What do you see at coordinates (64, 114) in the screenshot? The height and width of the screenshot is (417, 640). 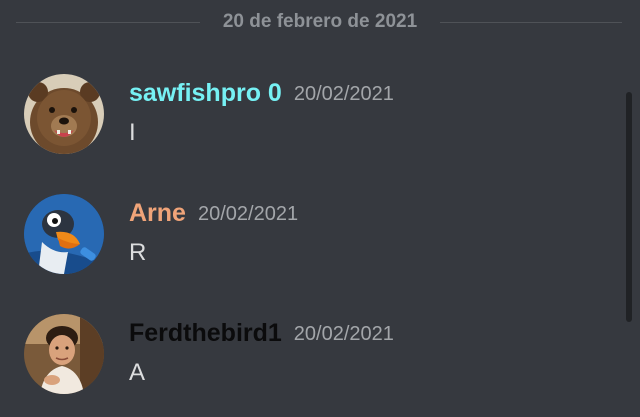 I see `bear-avatar-icon` at bounding box center [64, 114].